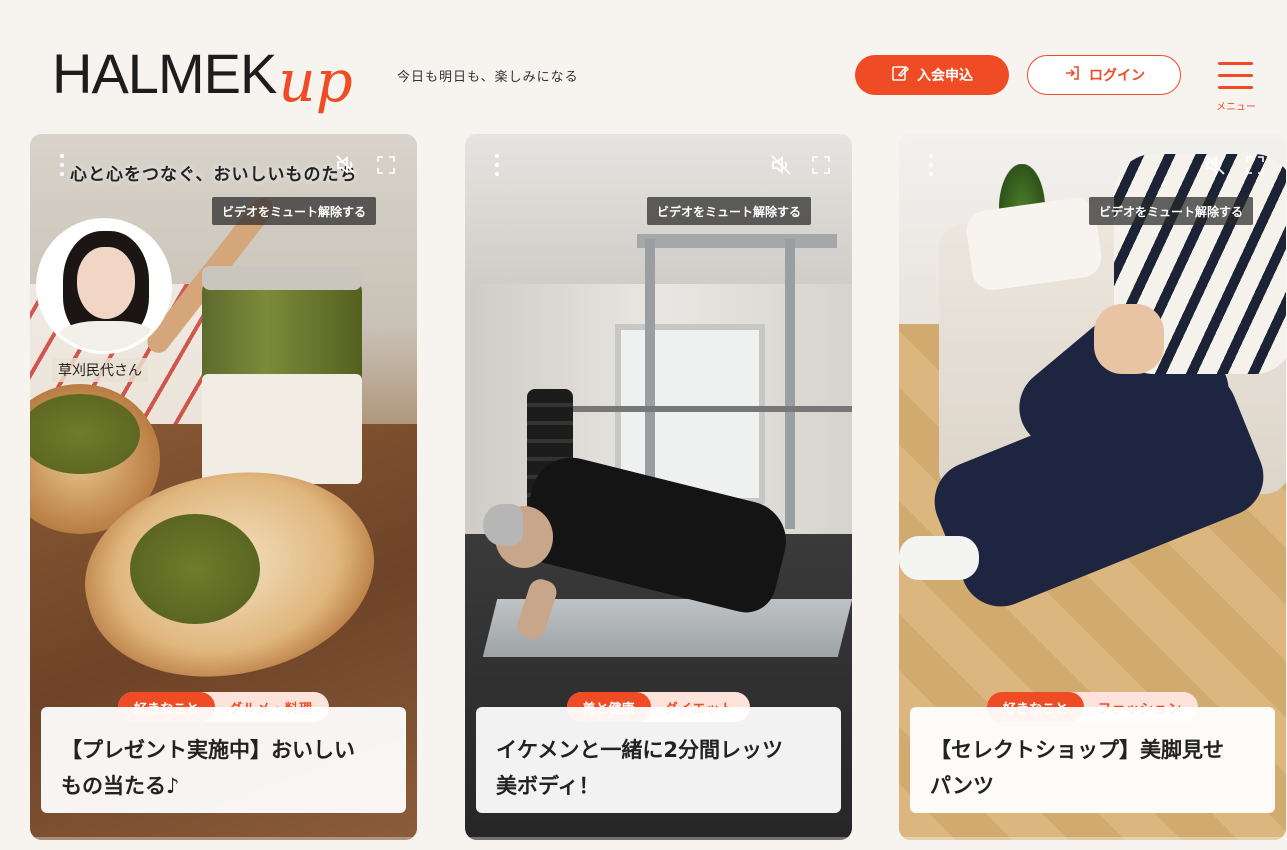 This screenshot has width=1287, height=850. I want to click on avatar, so click(104, 286).